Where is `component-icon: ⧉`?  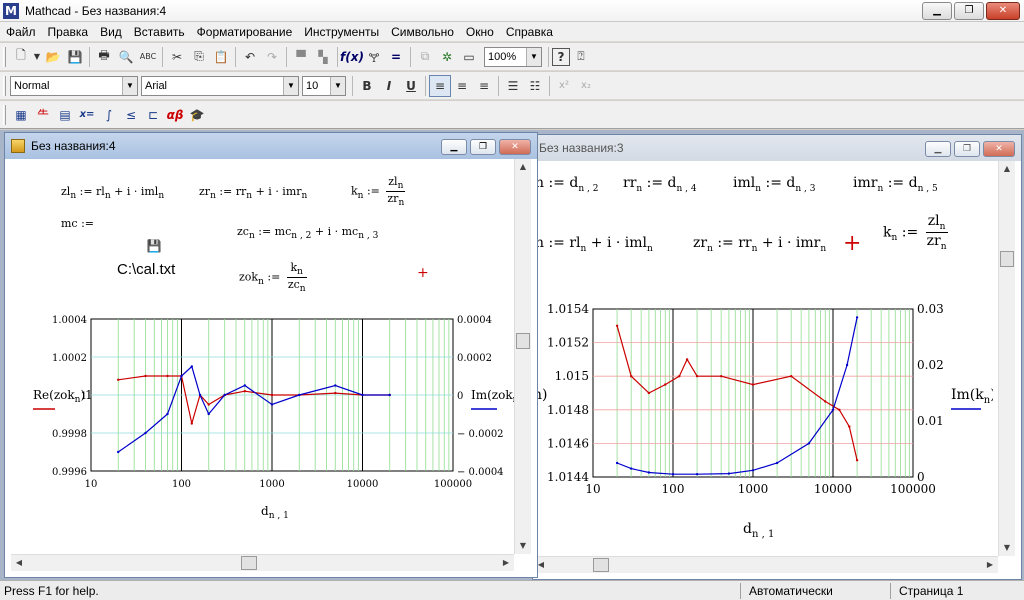 component-icon: ⧉ is located at coordinates (425, 57).